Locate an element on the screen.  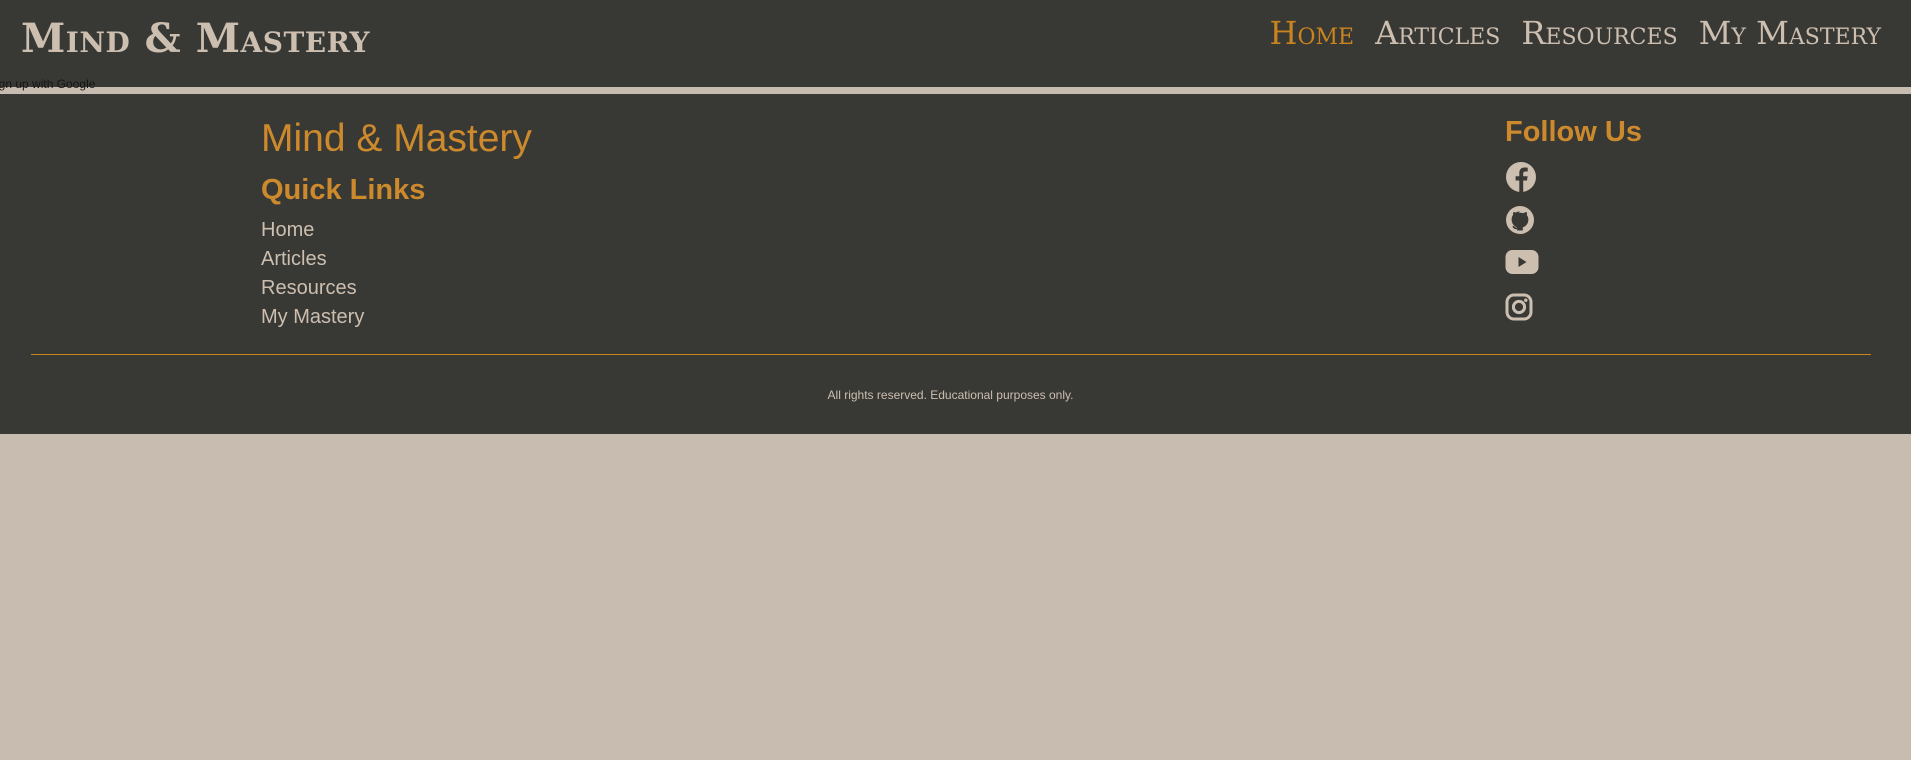
social-links is located at coordinates (1522, 249).